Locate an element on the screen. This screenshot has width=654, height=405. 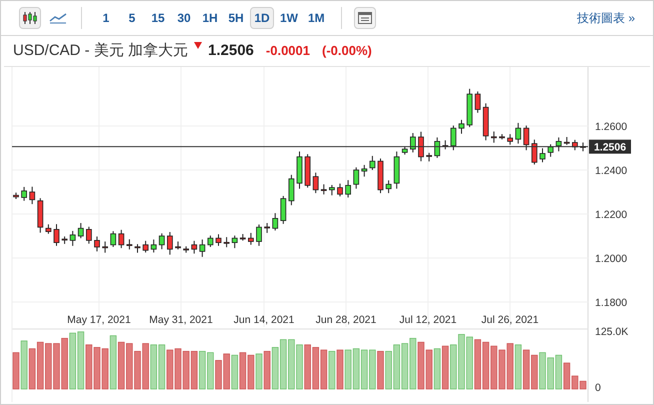
interval-tab: 5 is located at coordinates (132, 18).